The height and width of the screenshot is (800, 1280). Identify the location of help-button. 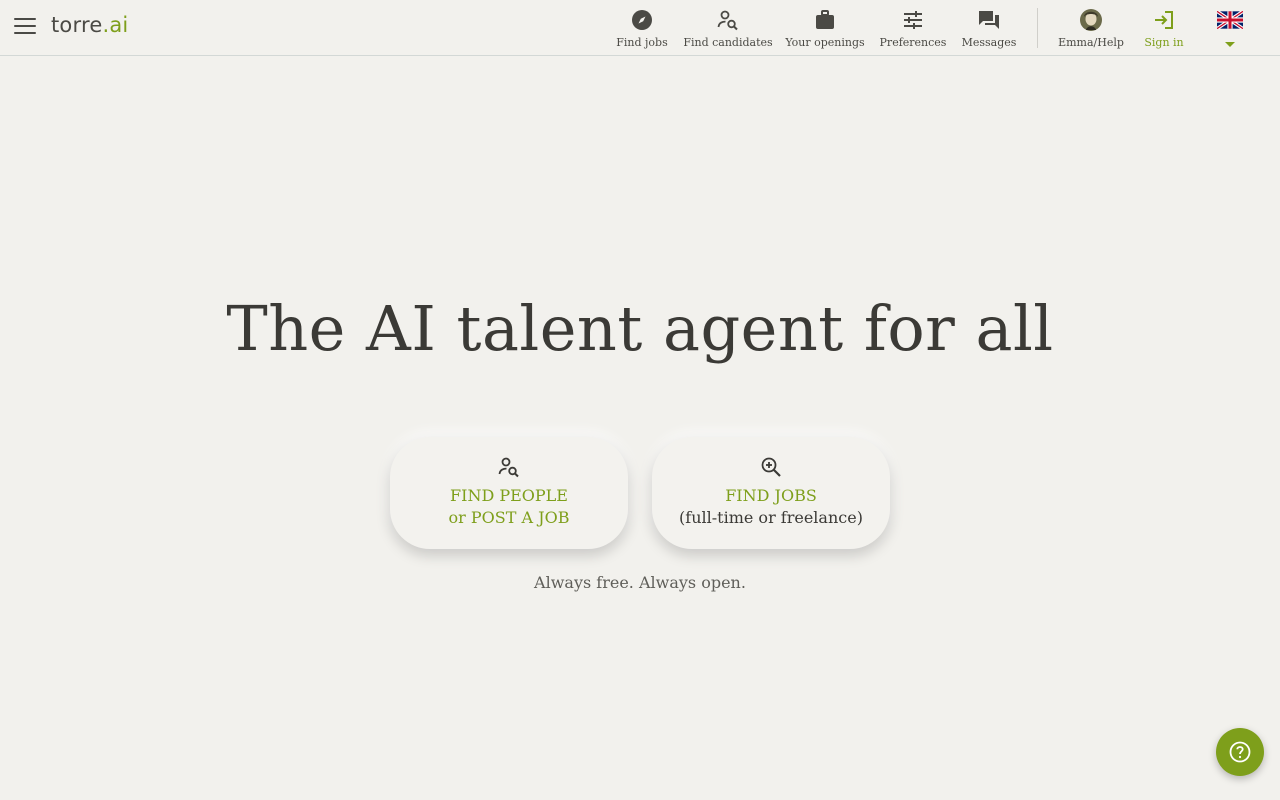
(1240, 752).